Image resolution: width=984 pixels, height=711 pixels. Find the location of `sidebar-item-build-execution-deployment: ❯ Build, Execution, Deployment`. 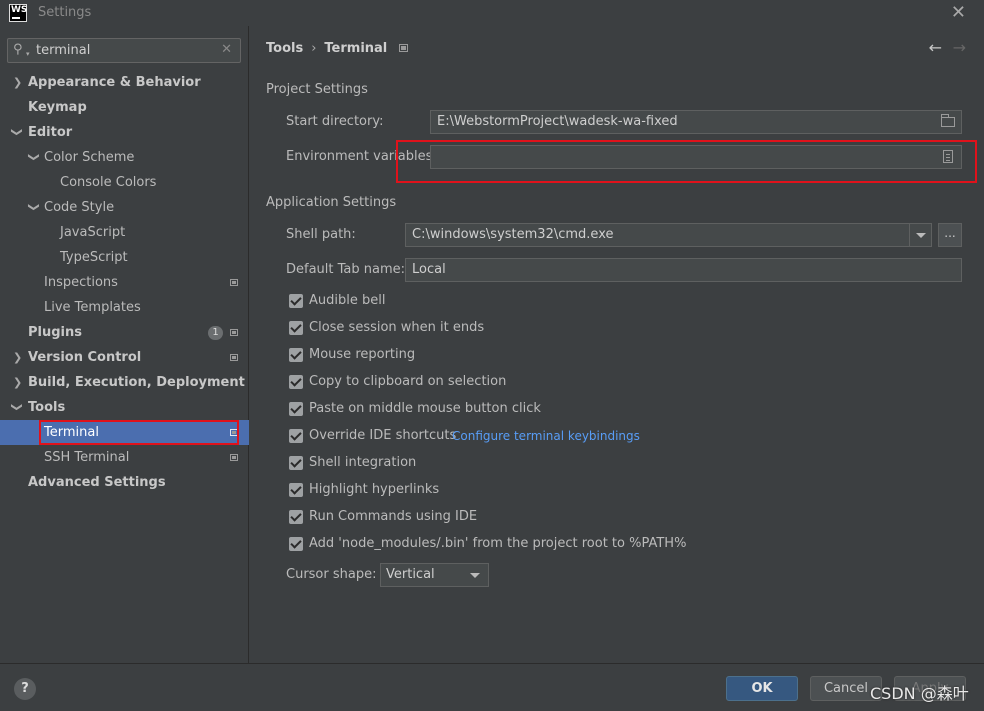

sidebar-item-build-execution-deployment: ❯ Build, Execution, Deployment is located at coordinates (124, 382).